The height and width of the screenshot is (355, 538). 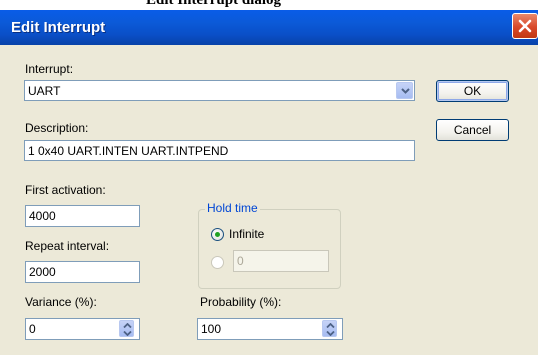 I want to click on close-icon, so click(x=525, y=26).